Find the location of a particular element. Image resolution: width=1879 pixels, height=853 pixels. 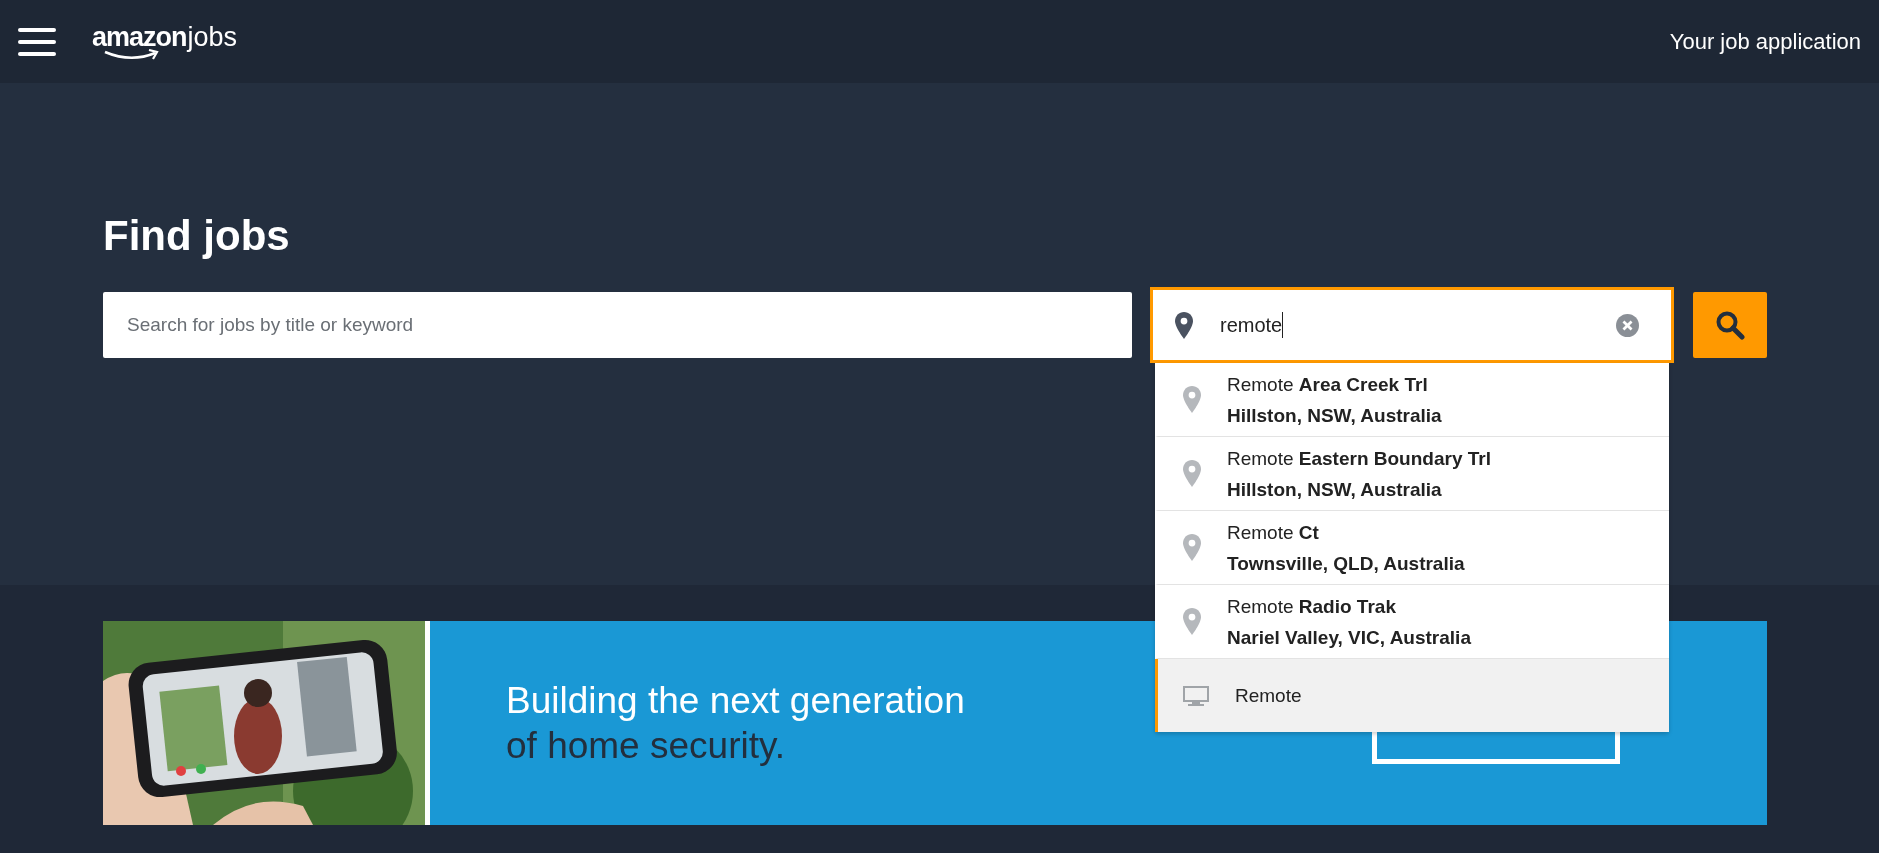

search-icon is located at coordinates (1730, 325).